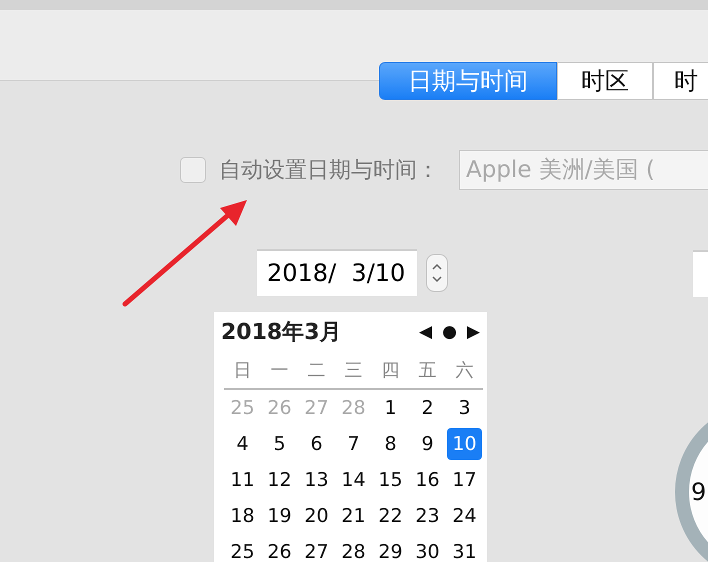 The height and width of the screenshot is (562, 708). What do you see at coordinates (316, 480) in the screenshot?
I see `calendar-day: 13` at bounding box center [316, 480].